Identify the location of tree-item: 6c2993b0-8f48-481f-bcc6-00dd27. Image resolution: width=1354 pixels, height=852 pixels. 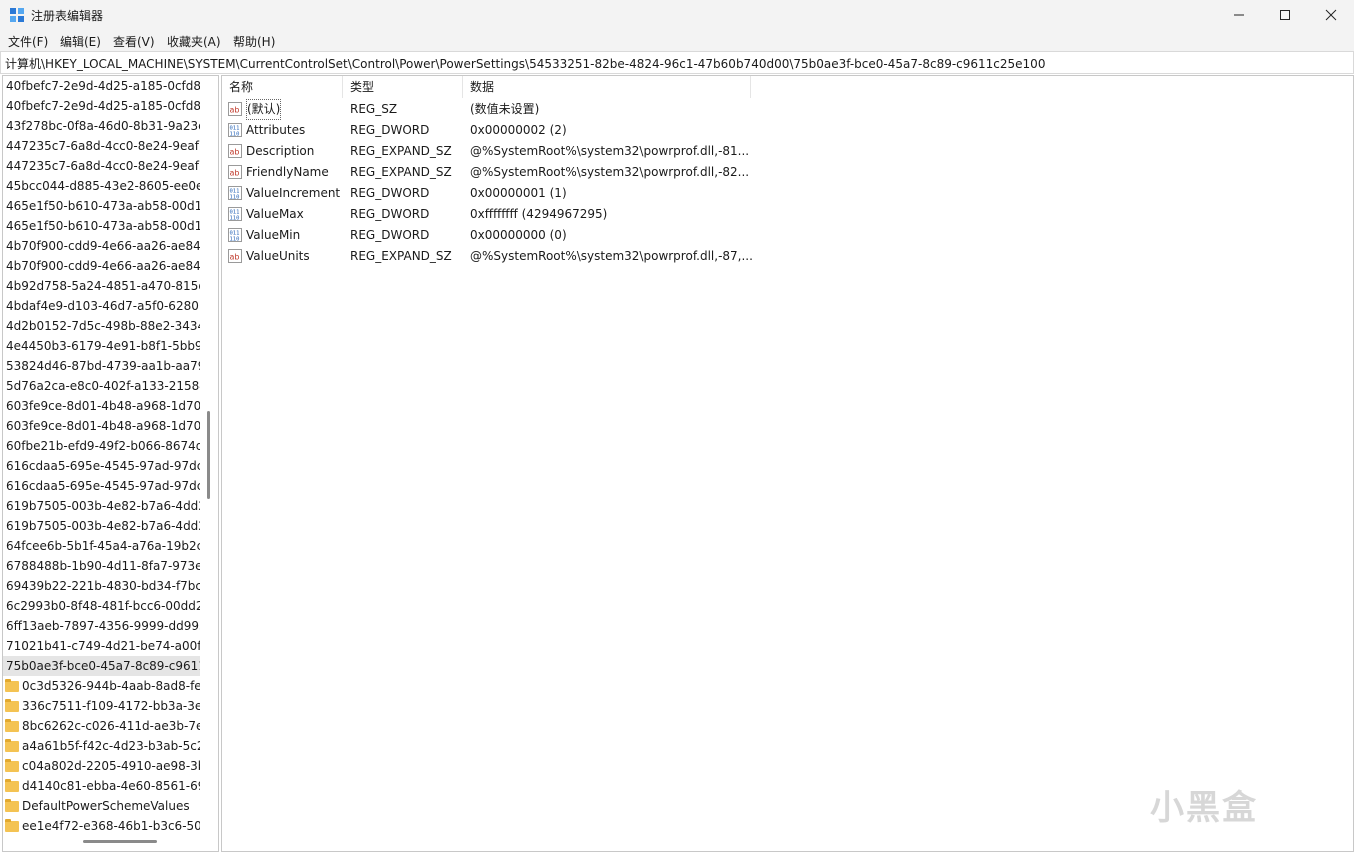
(101, 606).